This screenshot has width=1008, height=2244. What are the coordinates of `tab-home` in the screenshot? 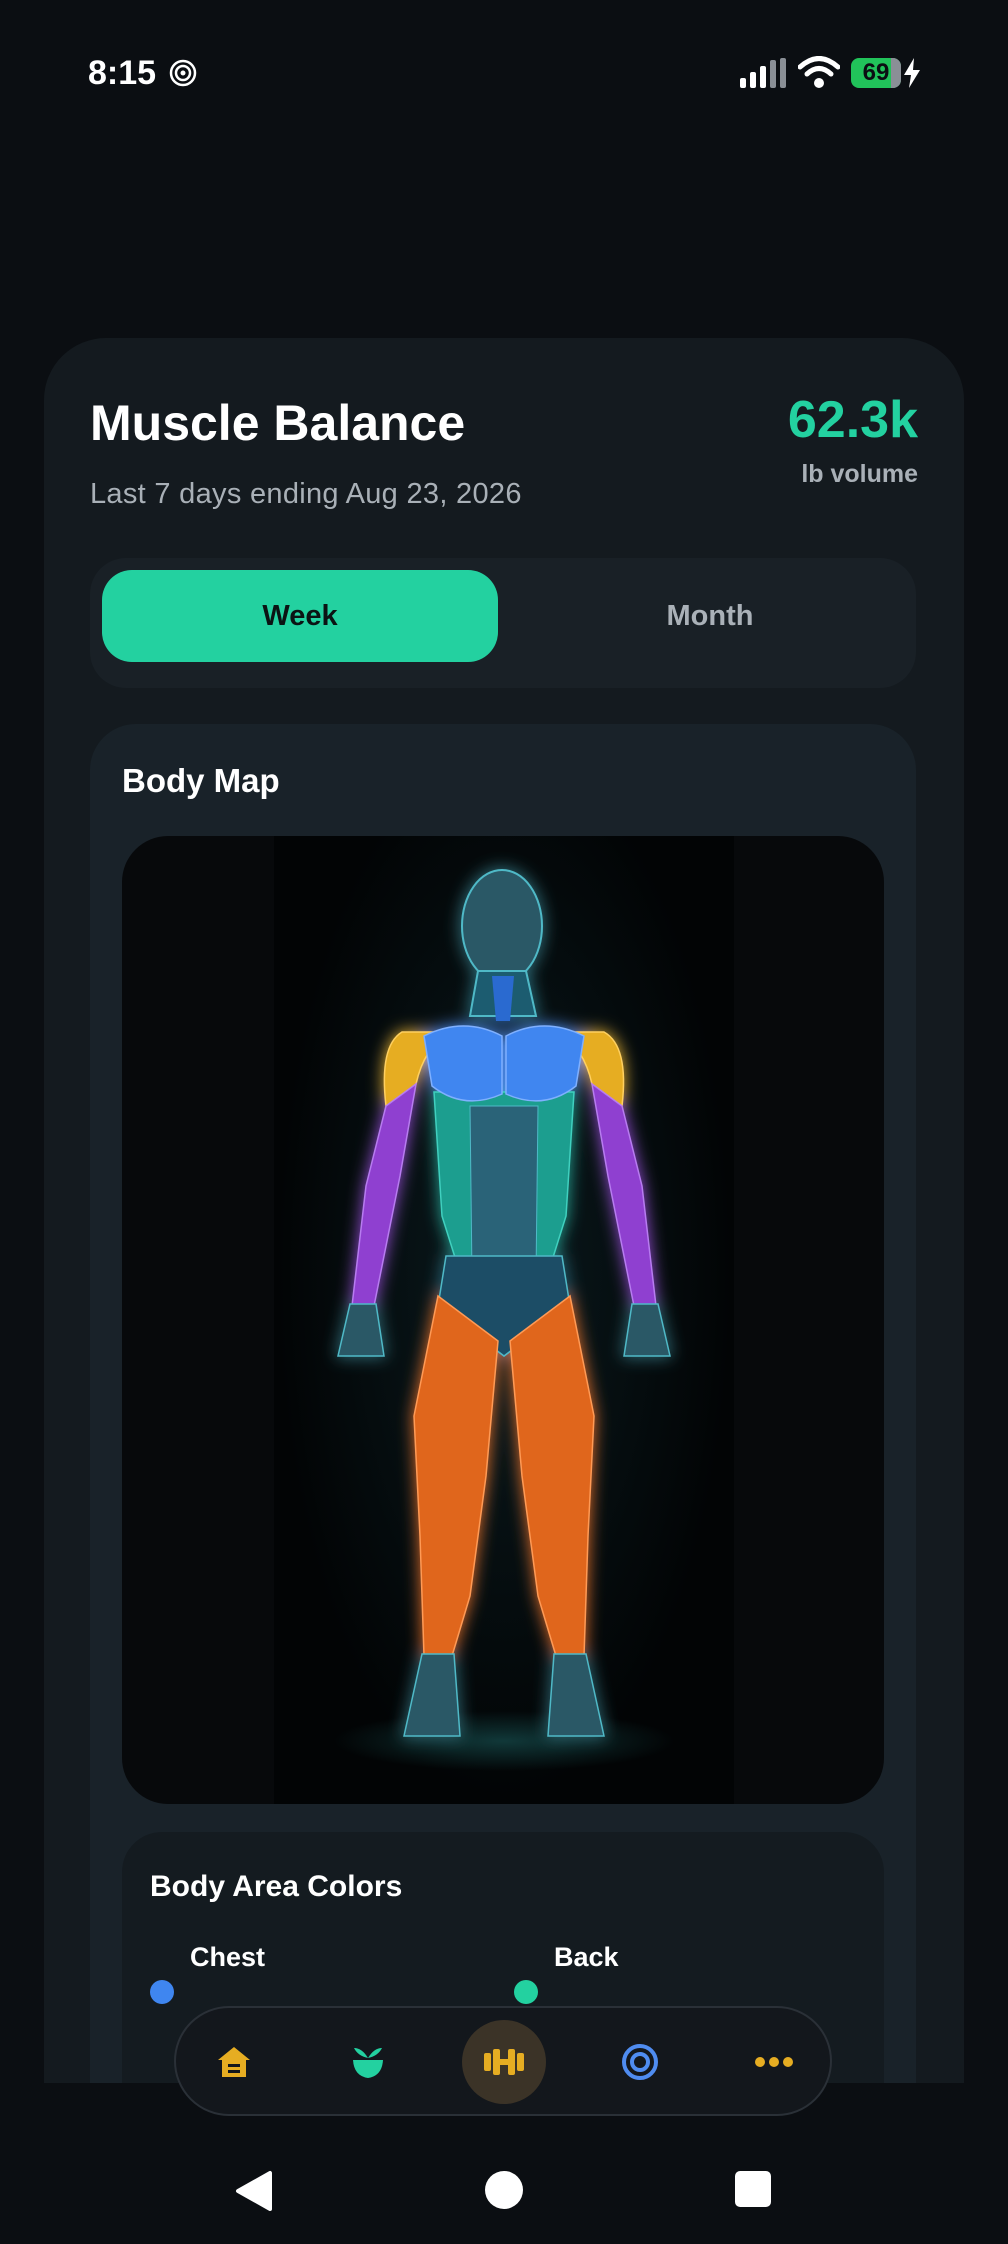 It's located at (234, 2062).